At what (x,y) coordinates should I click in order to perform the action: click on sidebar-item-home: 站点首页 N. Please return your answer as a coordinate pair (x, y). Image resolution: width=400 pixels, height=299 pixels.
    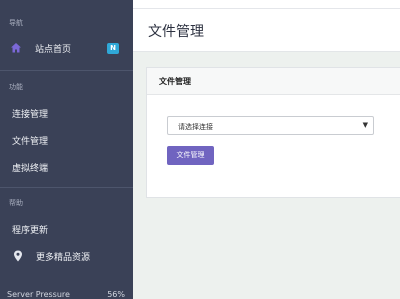
    Looking at the image, I should click on (66, 48).